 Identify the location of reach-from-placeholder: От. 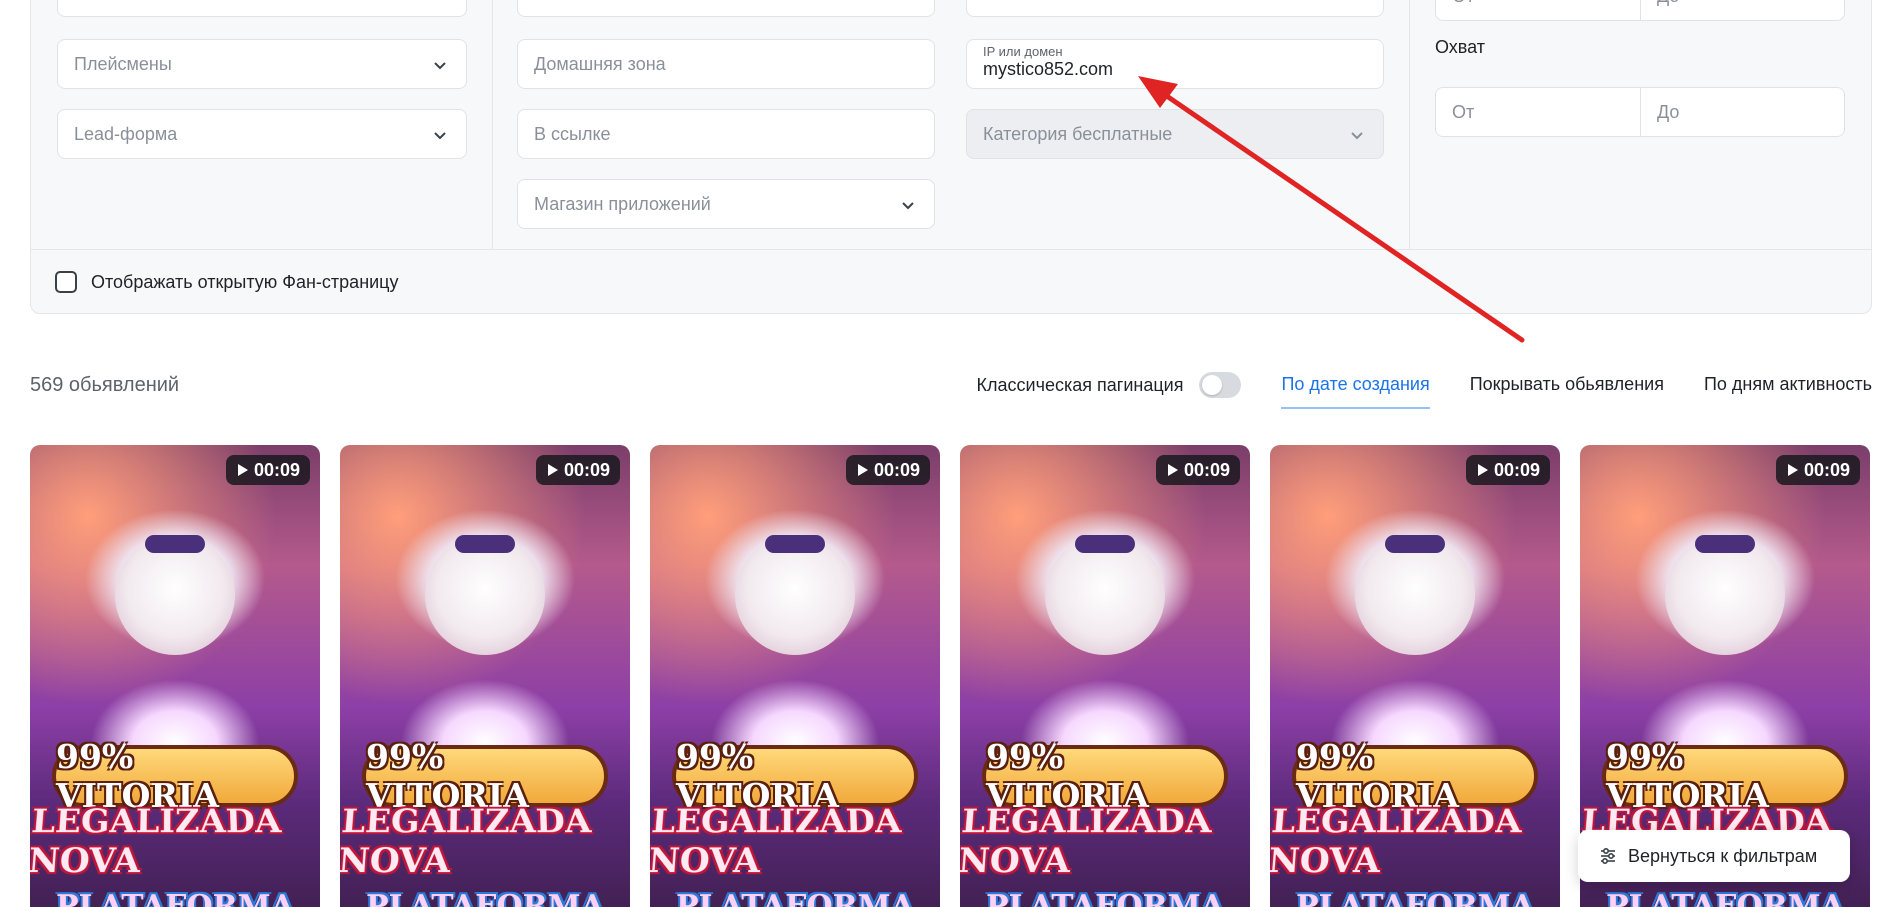
(1463, 111).